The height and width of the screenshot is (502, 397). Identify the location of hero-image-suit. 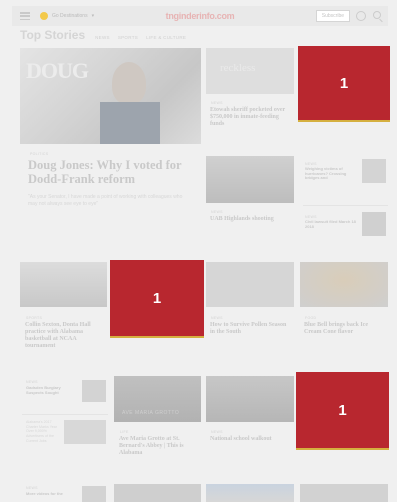
(130, 123).